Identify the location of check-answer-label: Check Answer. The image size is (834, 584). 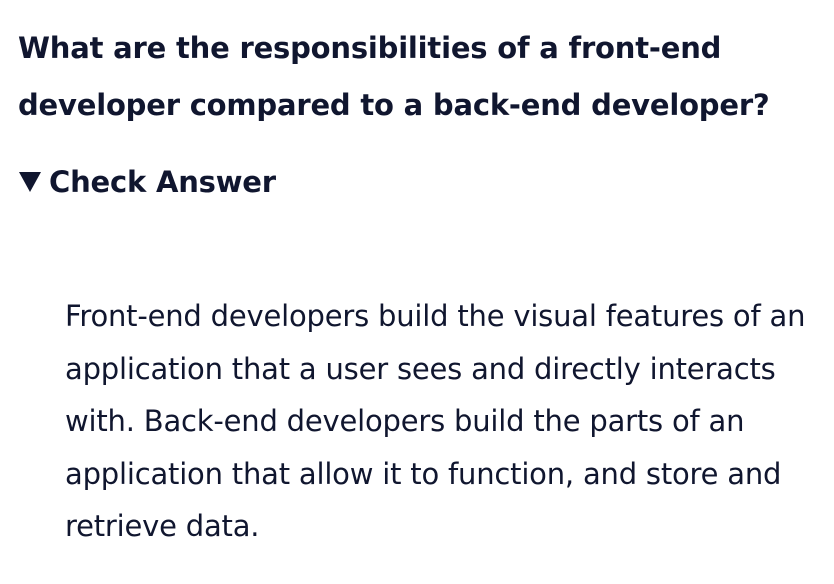
(162, 182).